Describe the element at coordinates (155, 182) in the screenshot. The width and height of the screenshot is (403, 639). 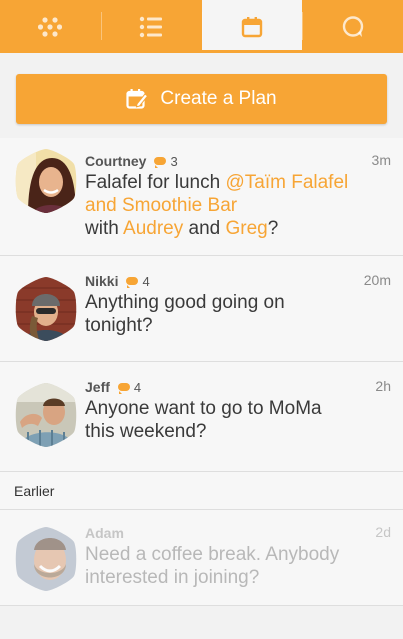
I see `message-text: Falafel for lunch` at that location.